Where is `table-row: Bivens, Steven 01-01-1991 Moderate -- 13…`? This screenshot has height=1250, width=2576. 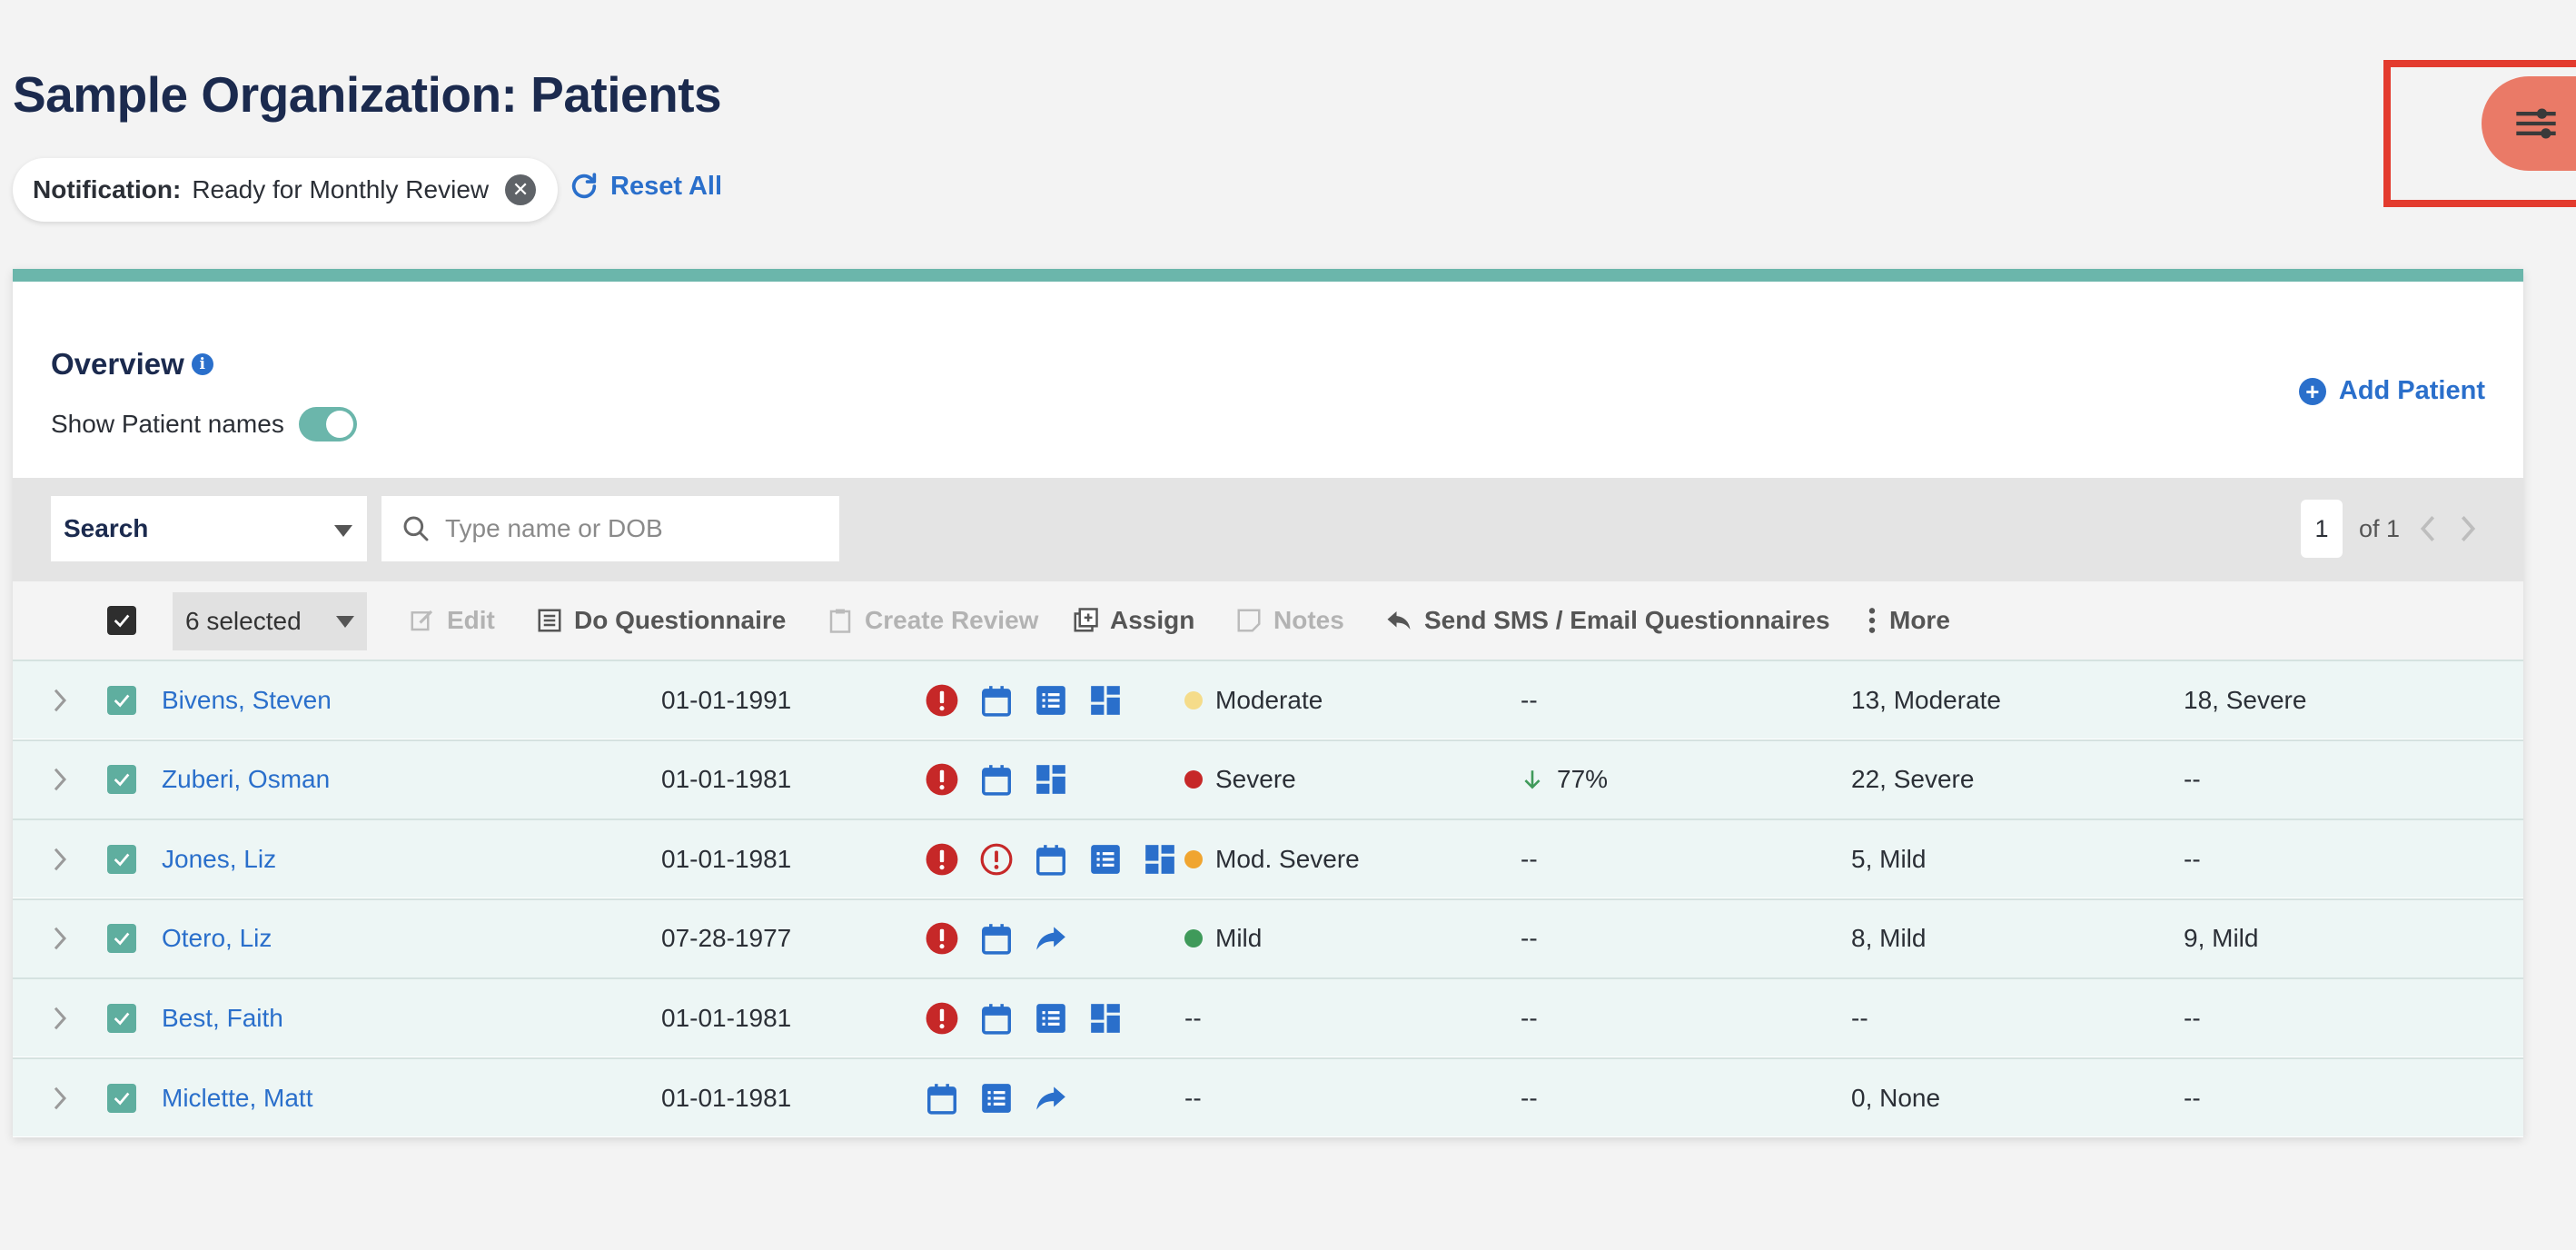
table-row: Bivens, Steven 01-01-1991 Moderate -- 13… is located at coordinates (1268, 699).